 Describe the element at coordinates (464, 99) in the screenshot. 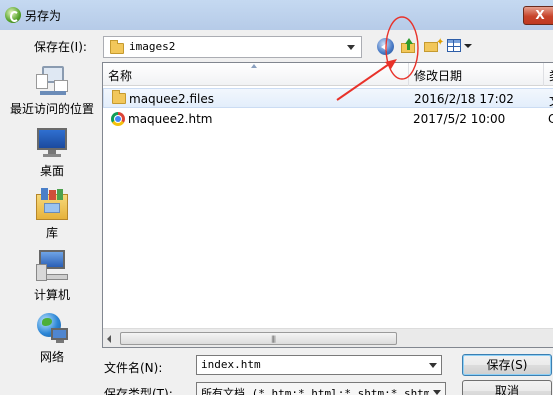

I see `file-modified: 2016/2/18 17:02` at that location.